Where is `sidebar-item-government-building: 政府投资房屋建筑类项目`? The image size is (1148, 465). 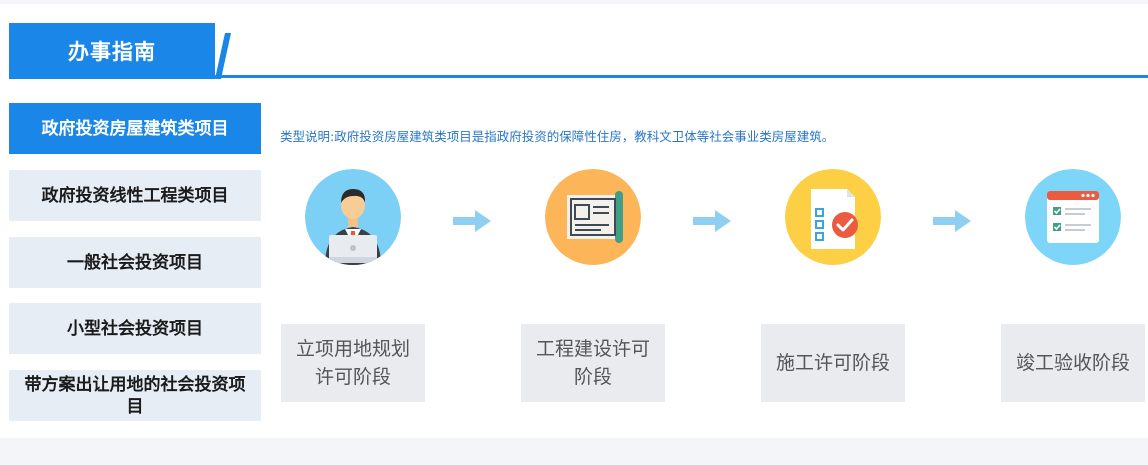 sidebar-item-government-building: 政府投资房屋建筑类项目 is located at coordinates (135, 128).